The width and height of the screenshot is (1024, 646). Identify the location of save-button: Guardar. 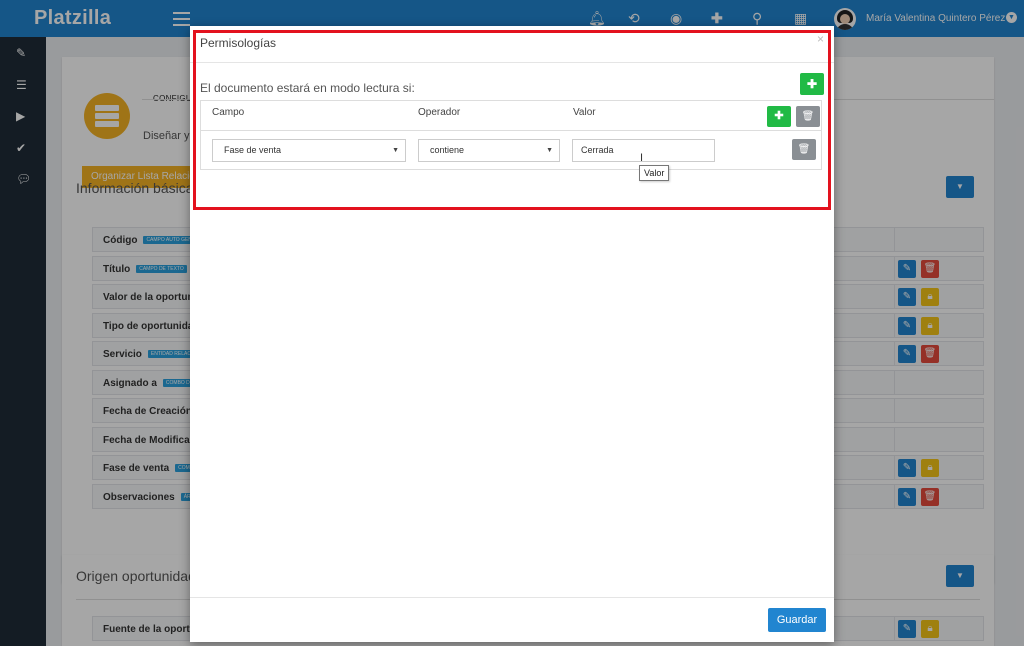
(797, 620).